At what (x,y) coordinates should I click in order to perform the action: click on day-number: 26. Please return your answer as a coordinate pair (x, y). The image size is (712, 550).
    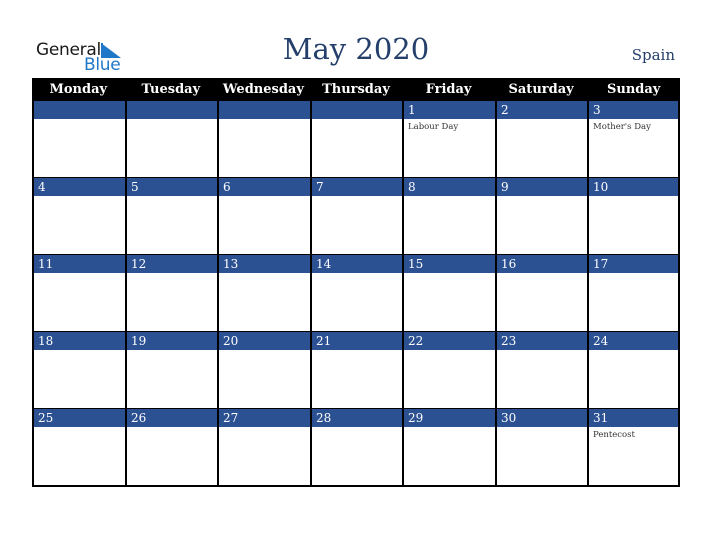
    Looking at the image, I should click on (172, 418).